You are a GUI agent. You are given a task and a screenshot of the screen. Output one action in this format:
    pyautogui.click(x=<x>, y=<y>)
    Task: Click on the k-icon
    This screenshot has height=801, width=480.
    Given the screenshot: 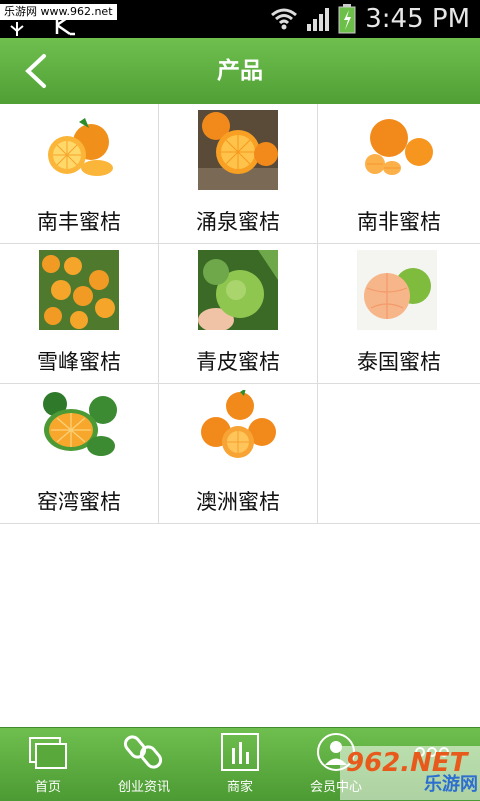 What is the action you would take?
    pyautogui.click(x=65, y=25)
    